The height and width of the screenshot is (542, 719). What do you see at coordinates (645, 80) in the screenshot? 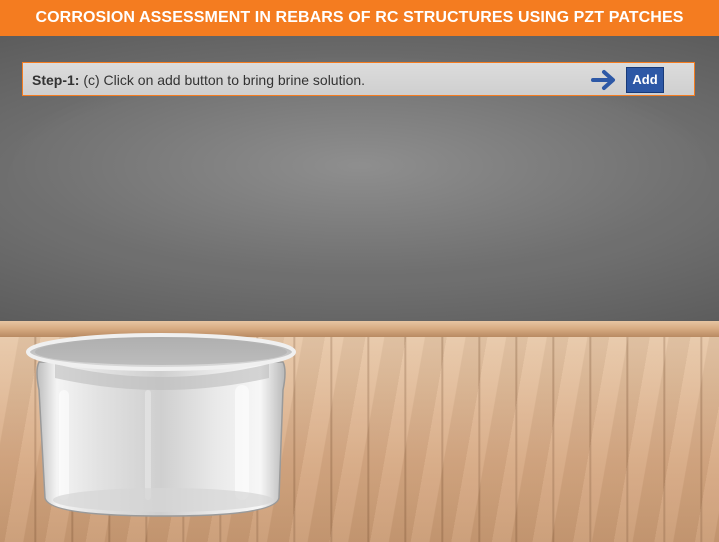
I see `add-button: Add` at bounding box center [645, 80].